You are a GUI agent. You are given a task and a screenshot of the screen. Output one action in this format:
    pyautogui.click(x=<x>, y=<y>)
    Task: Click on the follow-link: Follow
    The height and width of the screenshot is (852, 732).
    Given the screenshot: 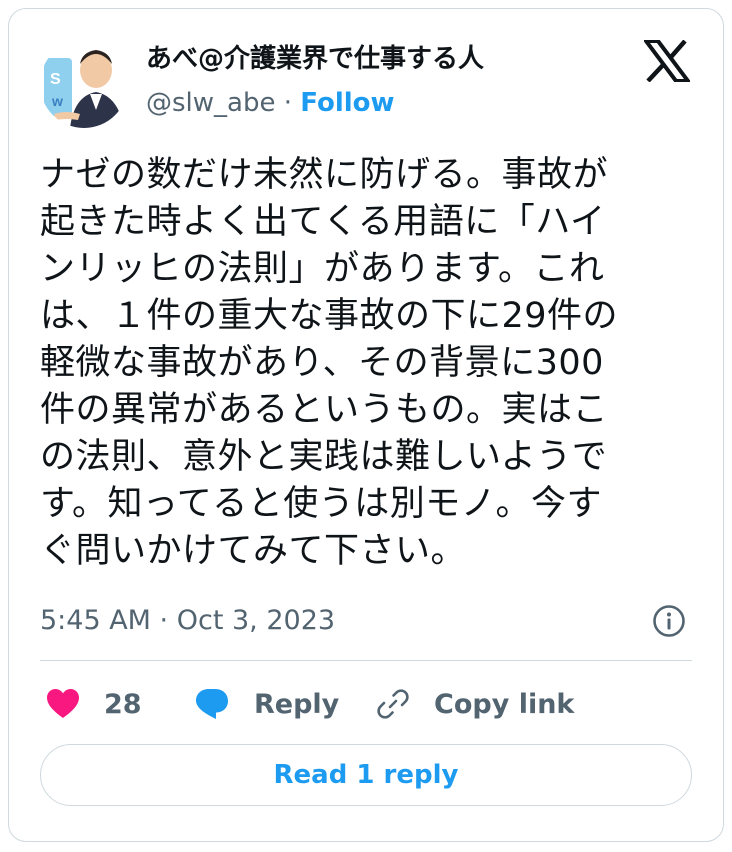 What is the action you would take?
    pyautogui.click(x=347, y=103)
    